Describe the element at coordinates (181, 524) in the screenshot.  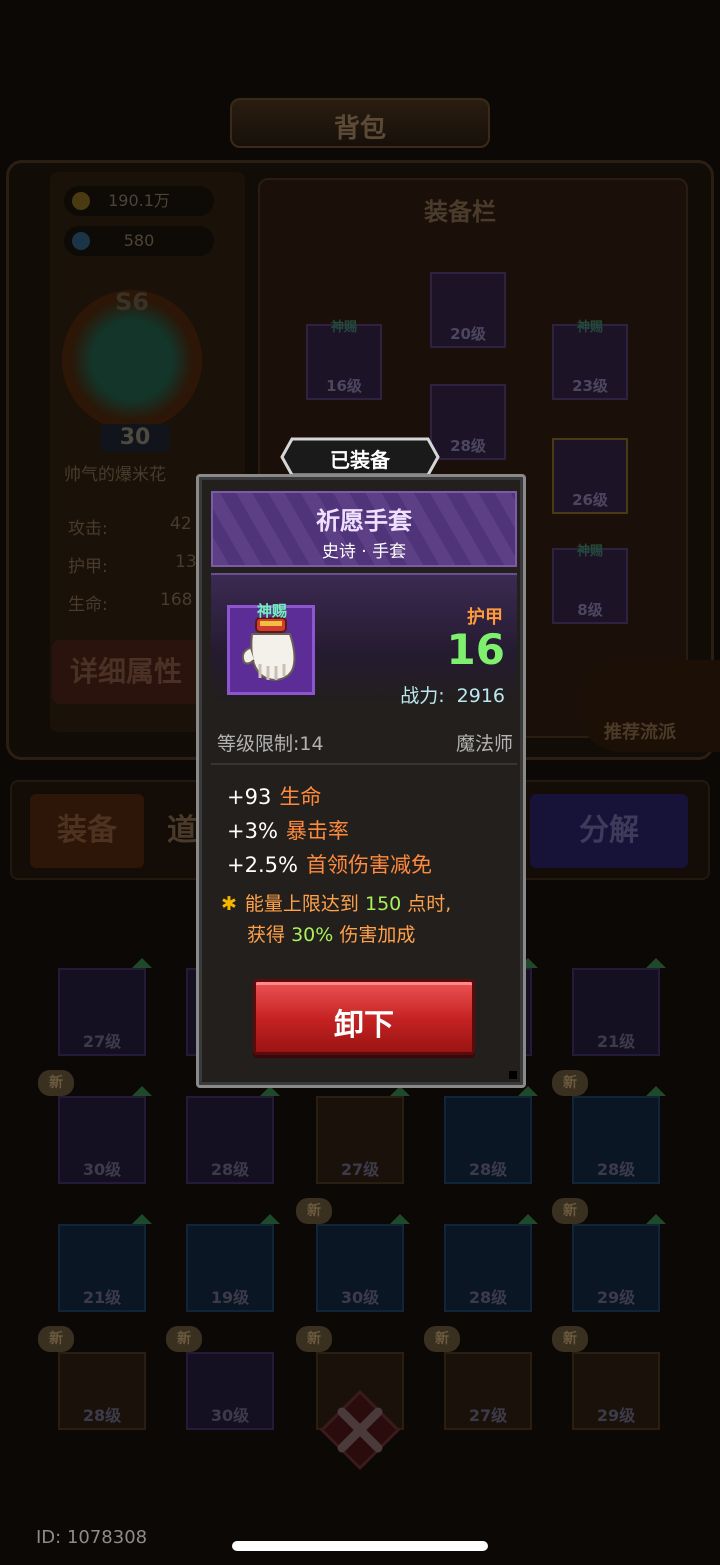
I see `attack-value: 42` at that location.